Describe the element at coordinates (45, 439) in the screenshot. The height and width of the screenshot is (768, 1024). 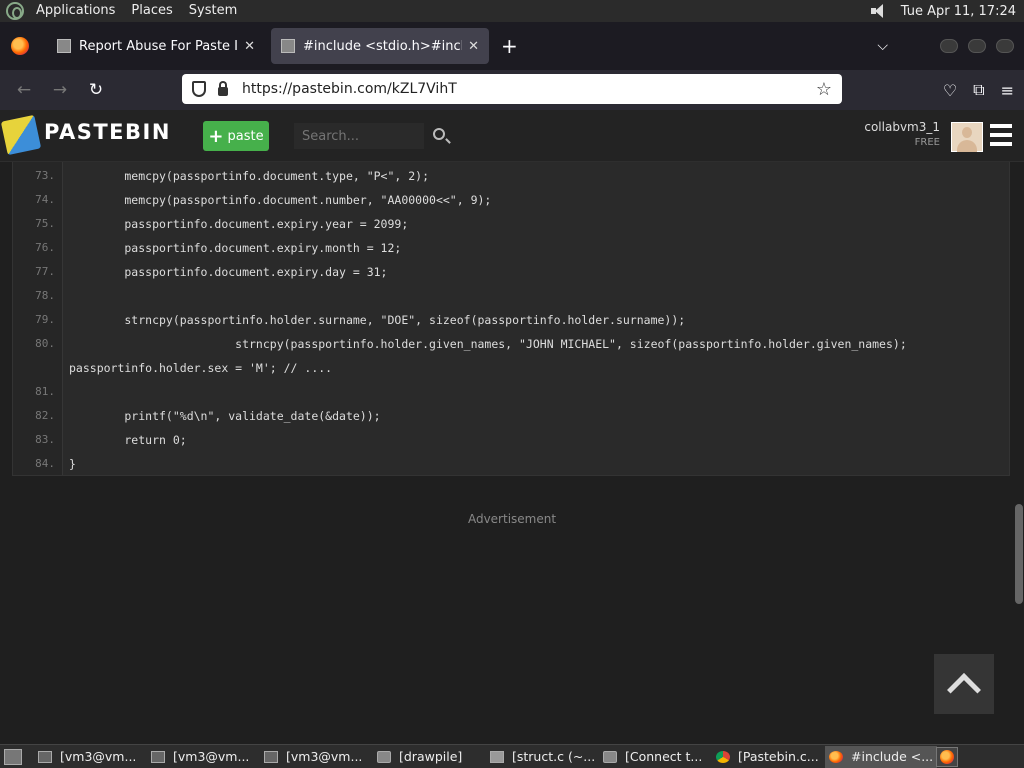
I see `line-number: 83.` at that location.